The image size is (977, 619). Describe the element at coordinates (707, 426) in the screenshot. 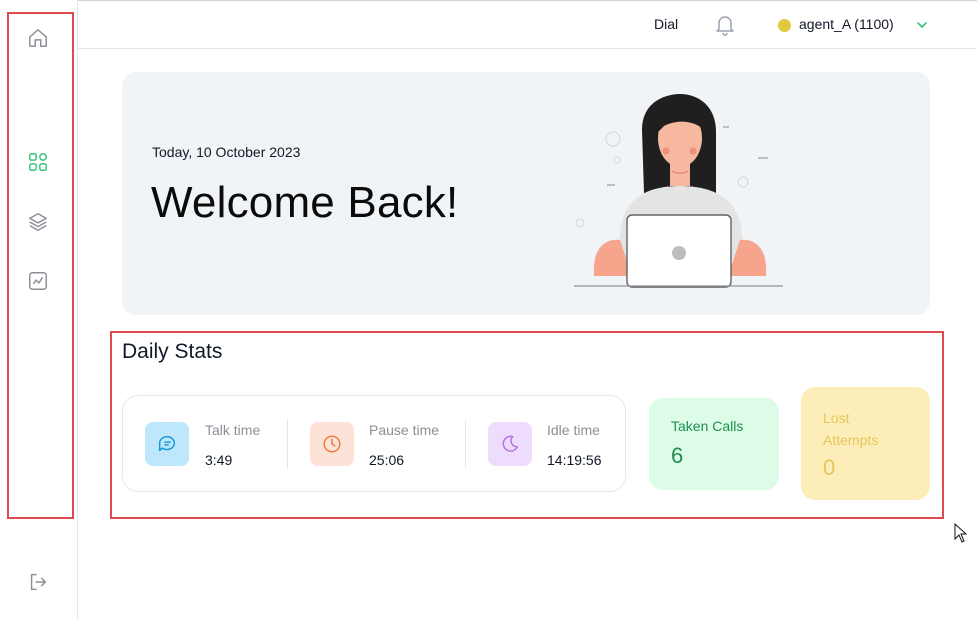

I see `taken-calls-label: Taken Calls` at that location.